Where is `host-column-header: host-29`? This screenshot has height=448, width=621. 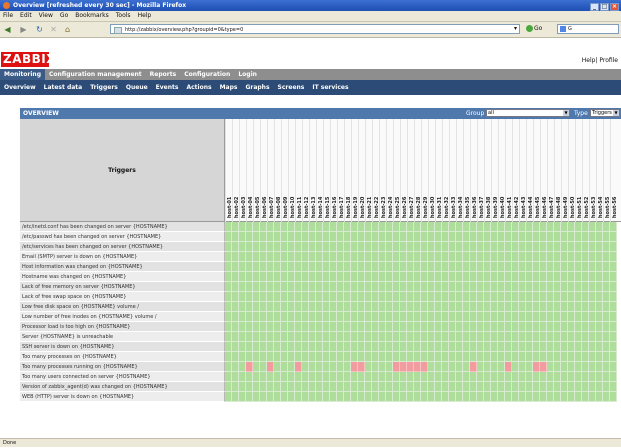 host-column-header: host-29 is located at coordinates (425, 170).